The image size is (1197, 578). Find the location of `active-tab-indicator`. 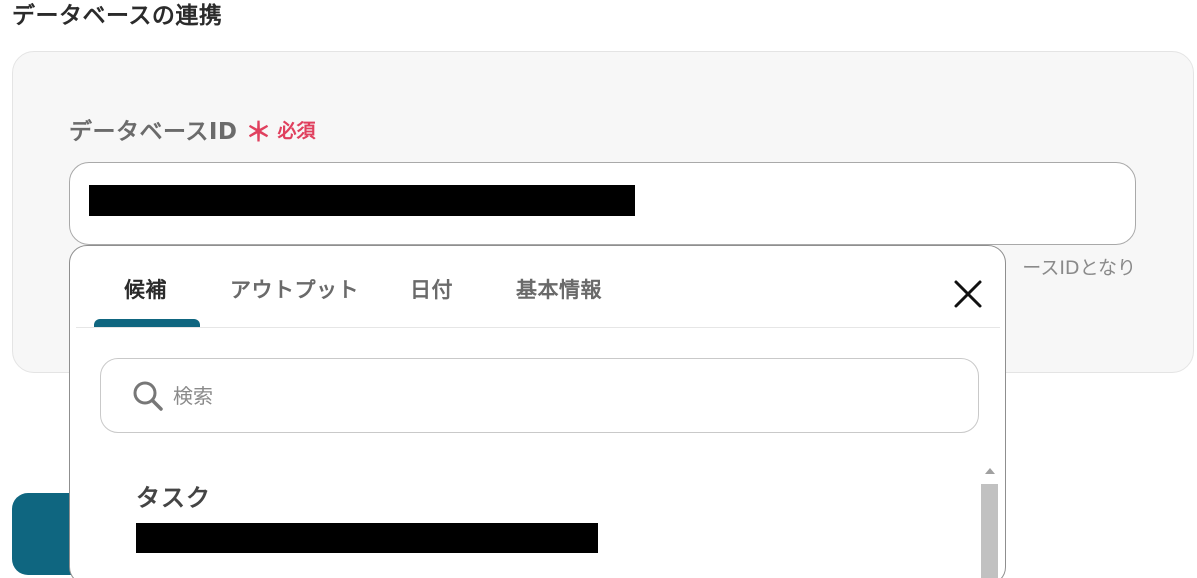

active-tab-indicator is located at coordinates (147, 323).